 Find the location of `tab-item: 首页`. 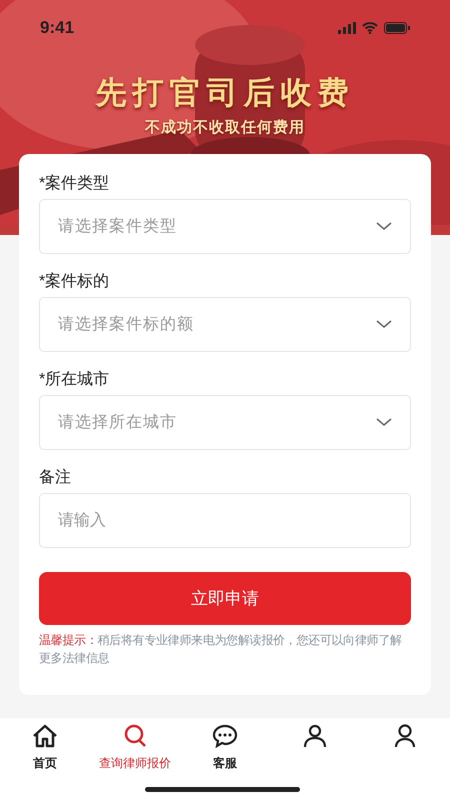

tab-item: 首页 is located at coordinates (45, 762).